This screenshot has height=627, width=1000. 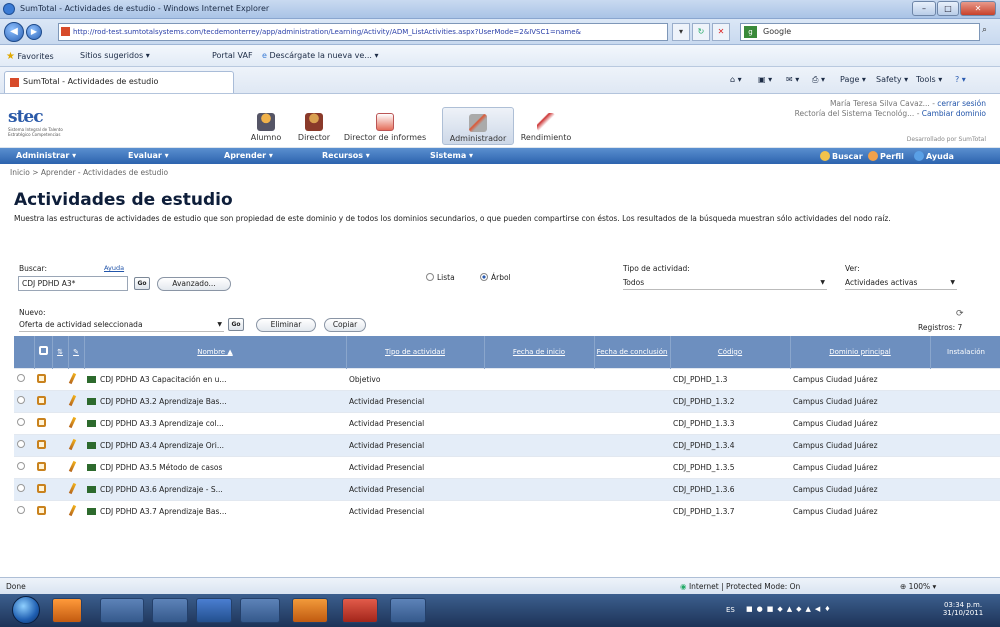 I want to click on language-indicator: ES, so click(x=730, y=610).